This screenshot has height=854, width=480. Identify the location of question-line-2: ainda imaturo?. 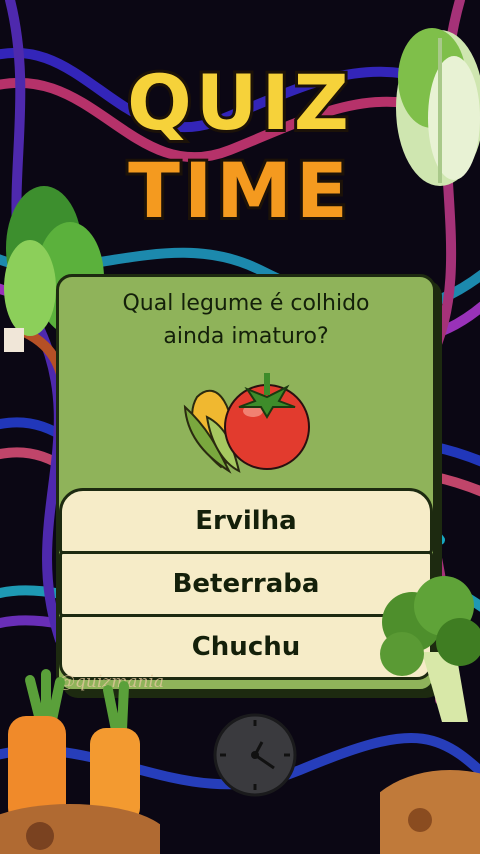
(246, 336).